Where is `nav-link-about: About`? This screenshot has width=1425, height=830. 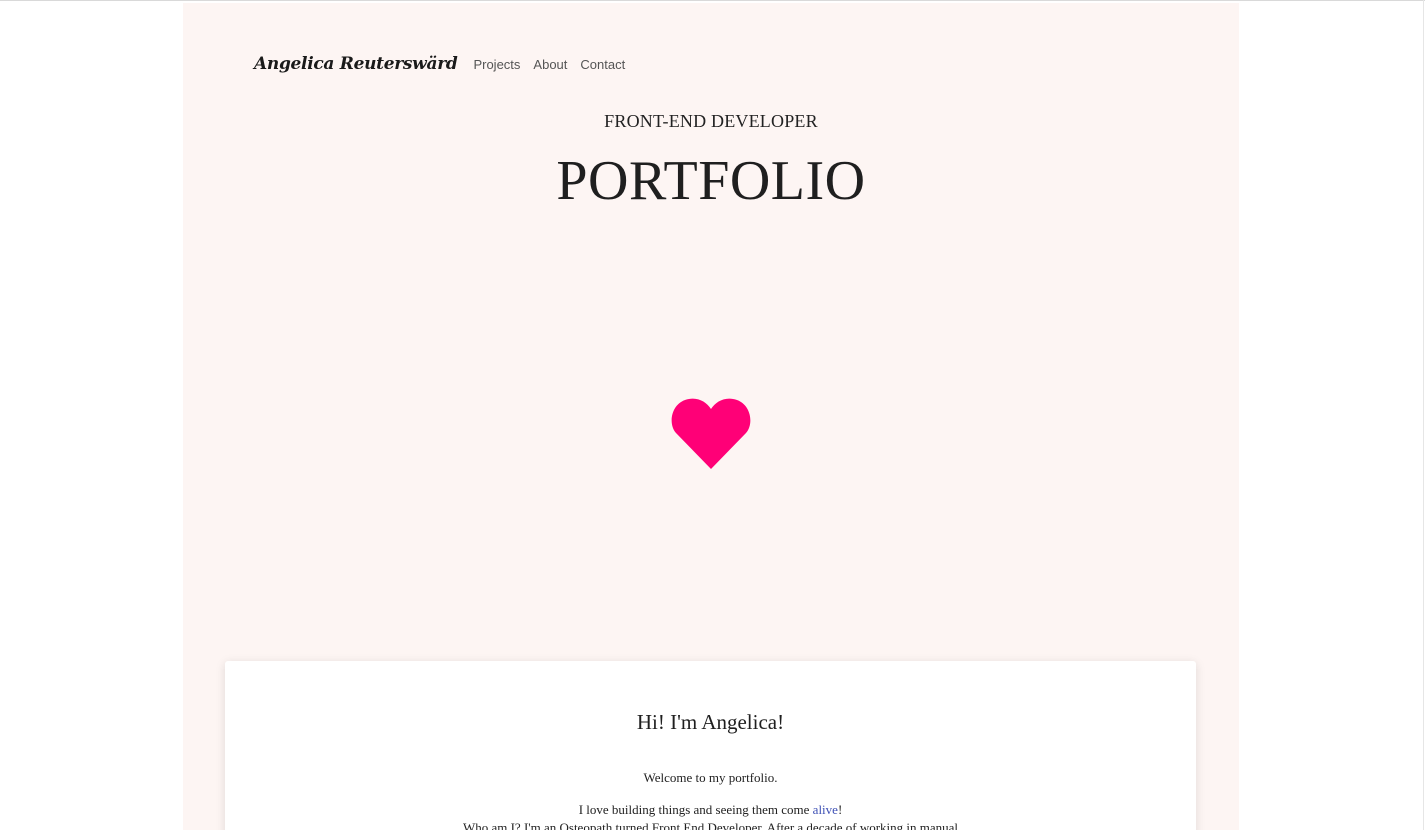 nav-link-about: About is located at coordinates (550, 64).